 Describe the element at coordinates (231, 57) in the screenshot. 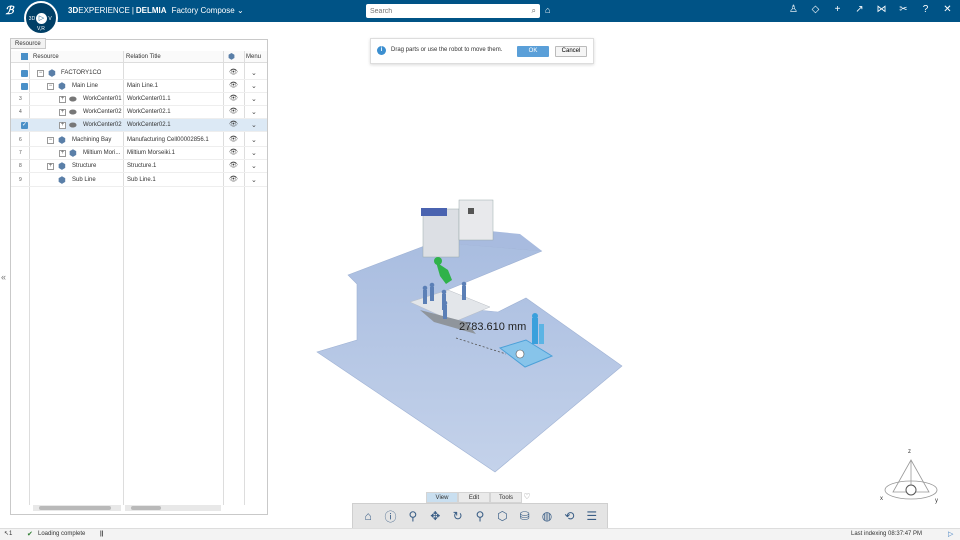

I see `column-header-visibility-icon: ⬢` at that location.